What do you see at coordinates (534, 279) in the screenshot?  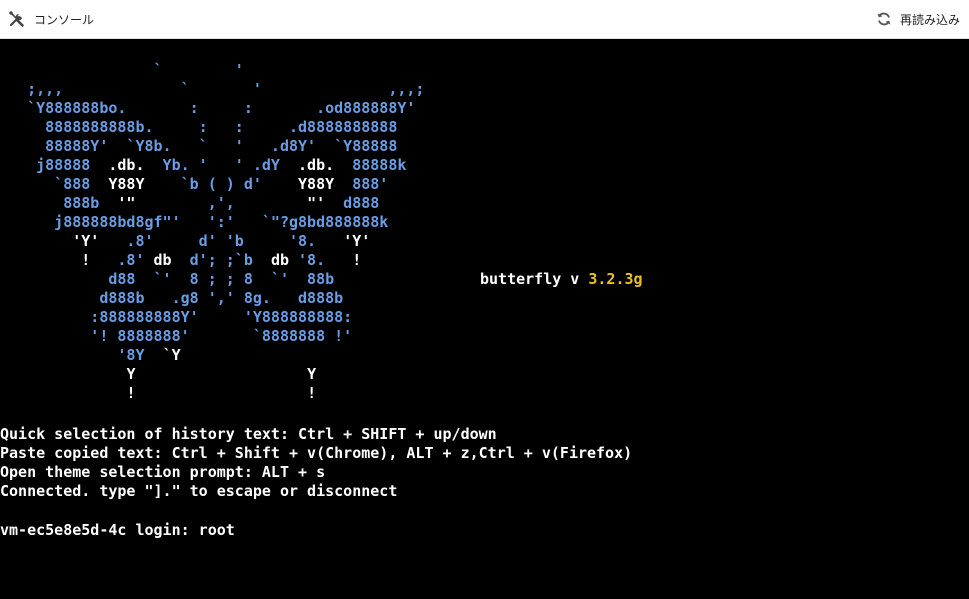 I see `banner-name: butterfly v` at bounding box center [534, 279].